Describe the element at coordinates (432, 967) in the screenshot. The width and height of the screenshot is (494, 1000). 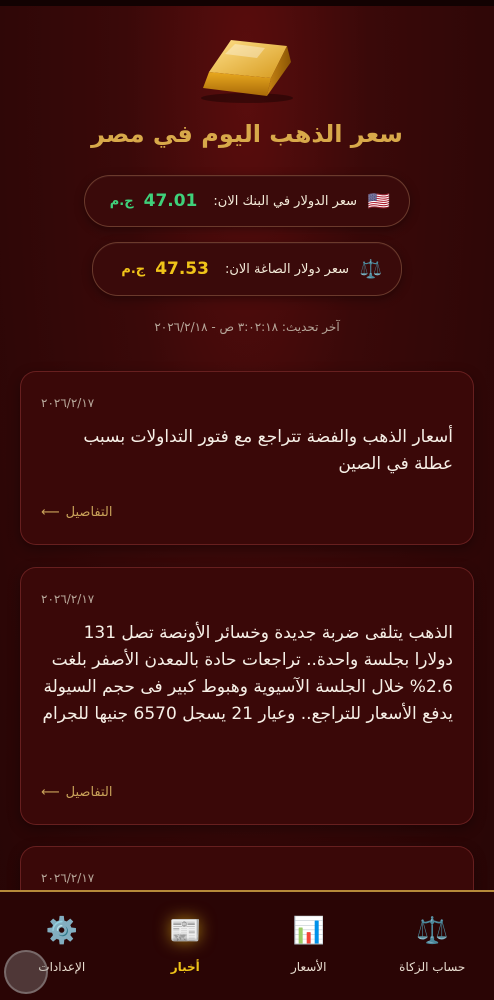
I see `nav-label-zakat: حساب الزكاة` at that location.